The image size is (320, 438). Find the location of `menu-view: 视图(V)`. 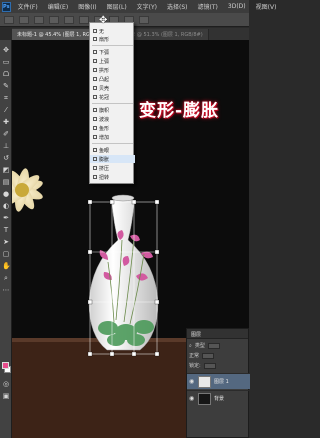

menu-view: 视图(V) is located at coordinates (266, 6).